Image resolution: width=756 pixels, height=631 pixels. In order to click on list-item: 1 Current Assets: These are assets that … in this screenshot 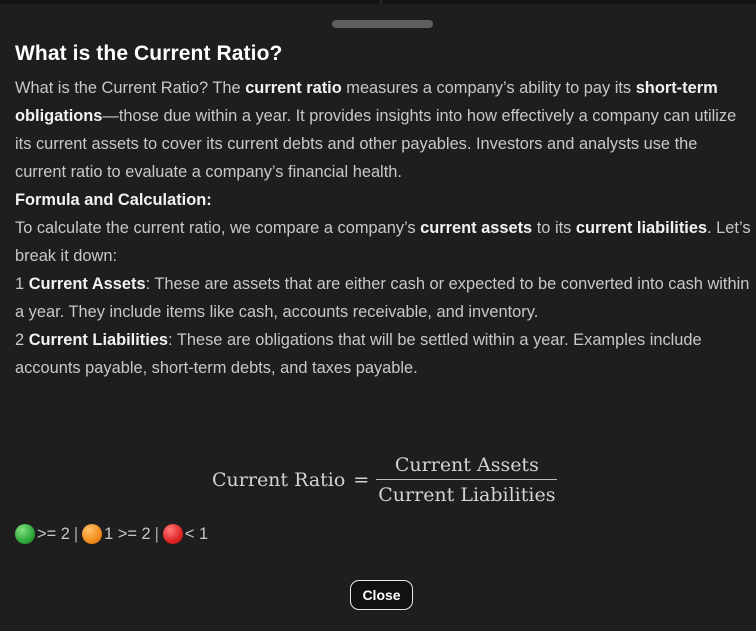, I will do `click(383, 298)`.